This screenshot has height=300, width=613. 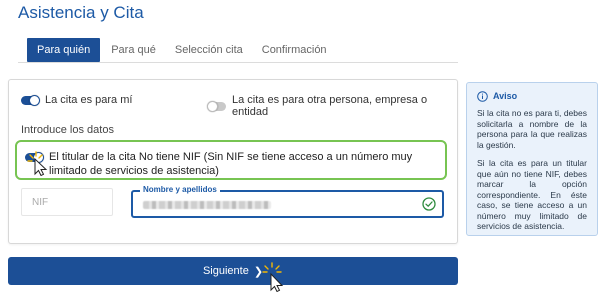 I want to click on check-circle-icon, so click(x=429, y=204).